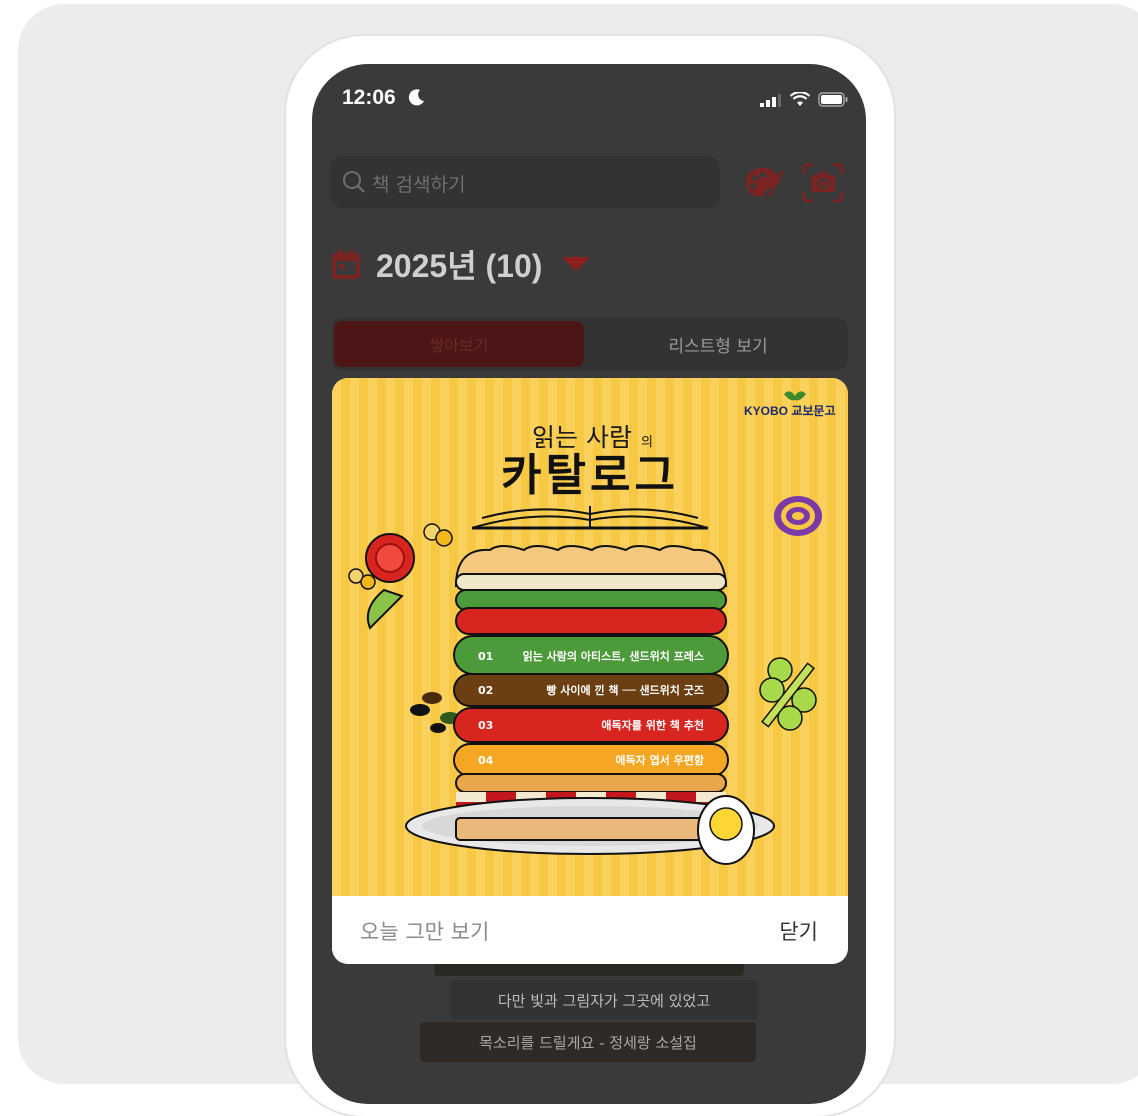 The image size is (1138, 1116). What do you see at coordinates (346, 264) in the screenshot?
I see `calendar-icon` at bounding box center [346, 264].